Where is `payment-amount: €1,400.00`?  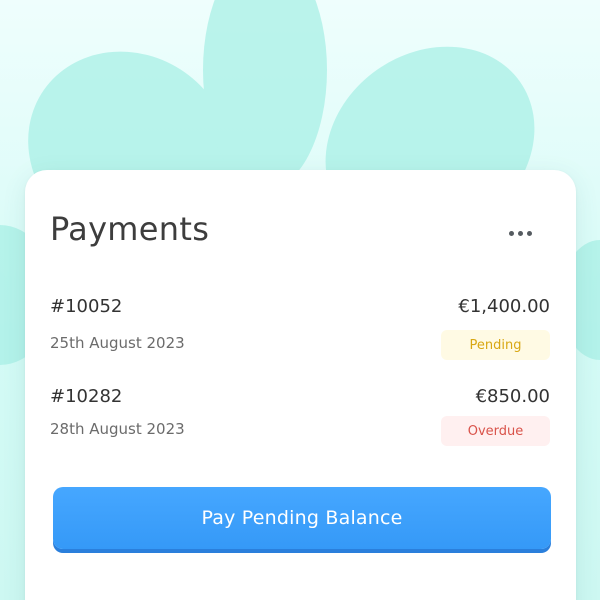
payment-amount: €1,400.00 is located at coordinates (504, 306).